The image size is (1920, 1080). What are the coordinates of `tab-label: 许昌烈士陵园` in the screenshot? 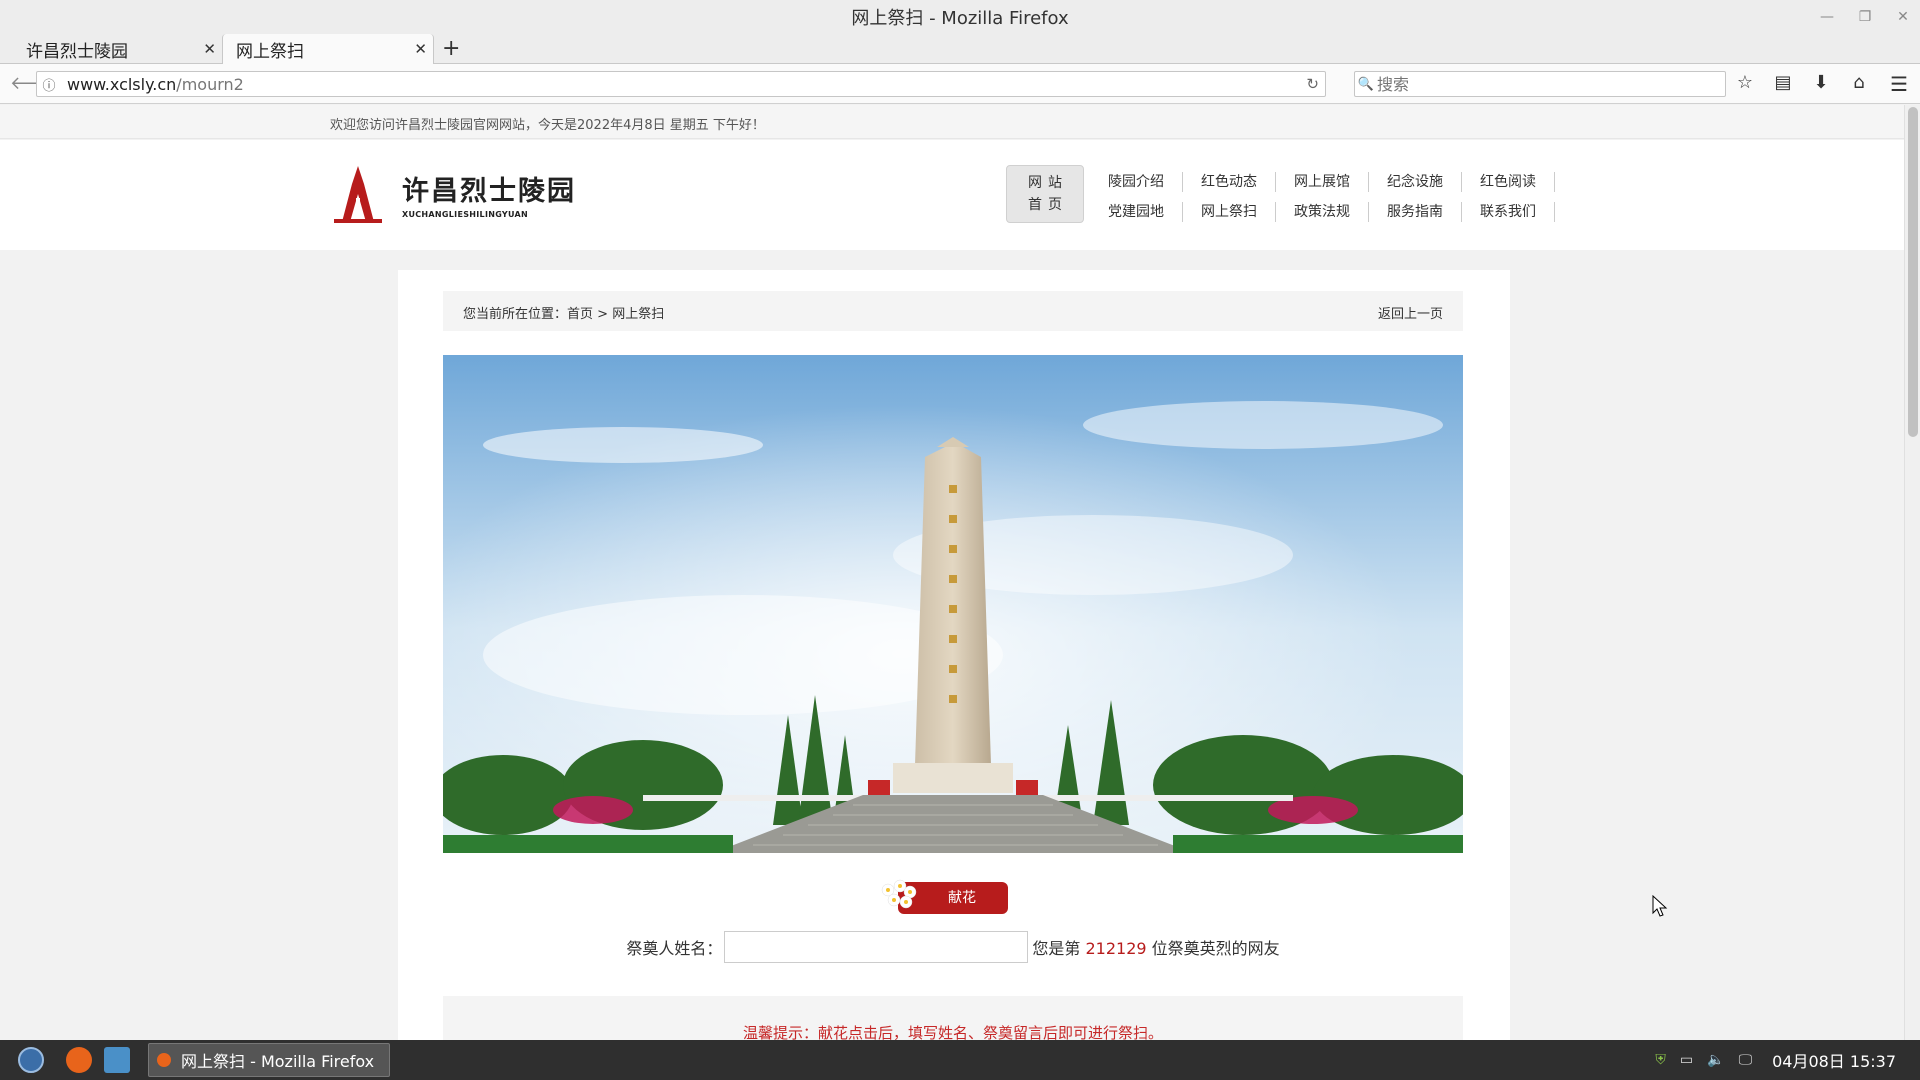 It's located at (77, 51).